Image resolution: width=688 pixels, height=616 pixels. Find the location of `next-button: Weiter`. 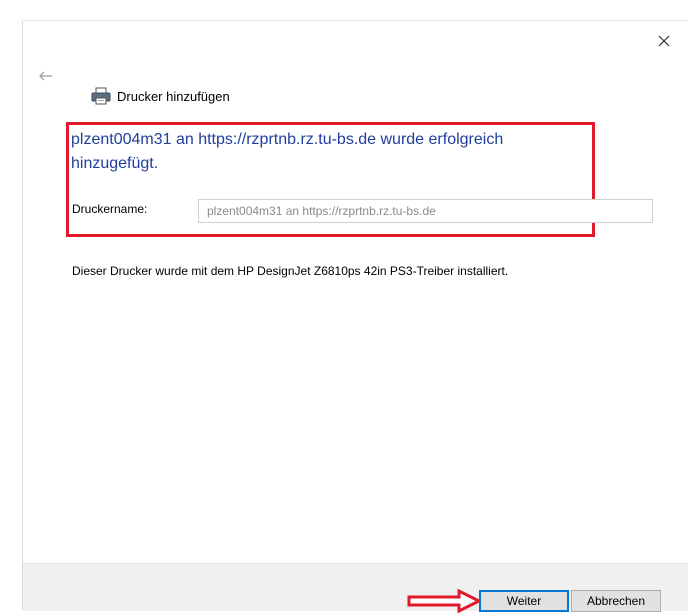

next-button: Weiter is located at coordinates (524, 601).